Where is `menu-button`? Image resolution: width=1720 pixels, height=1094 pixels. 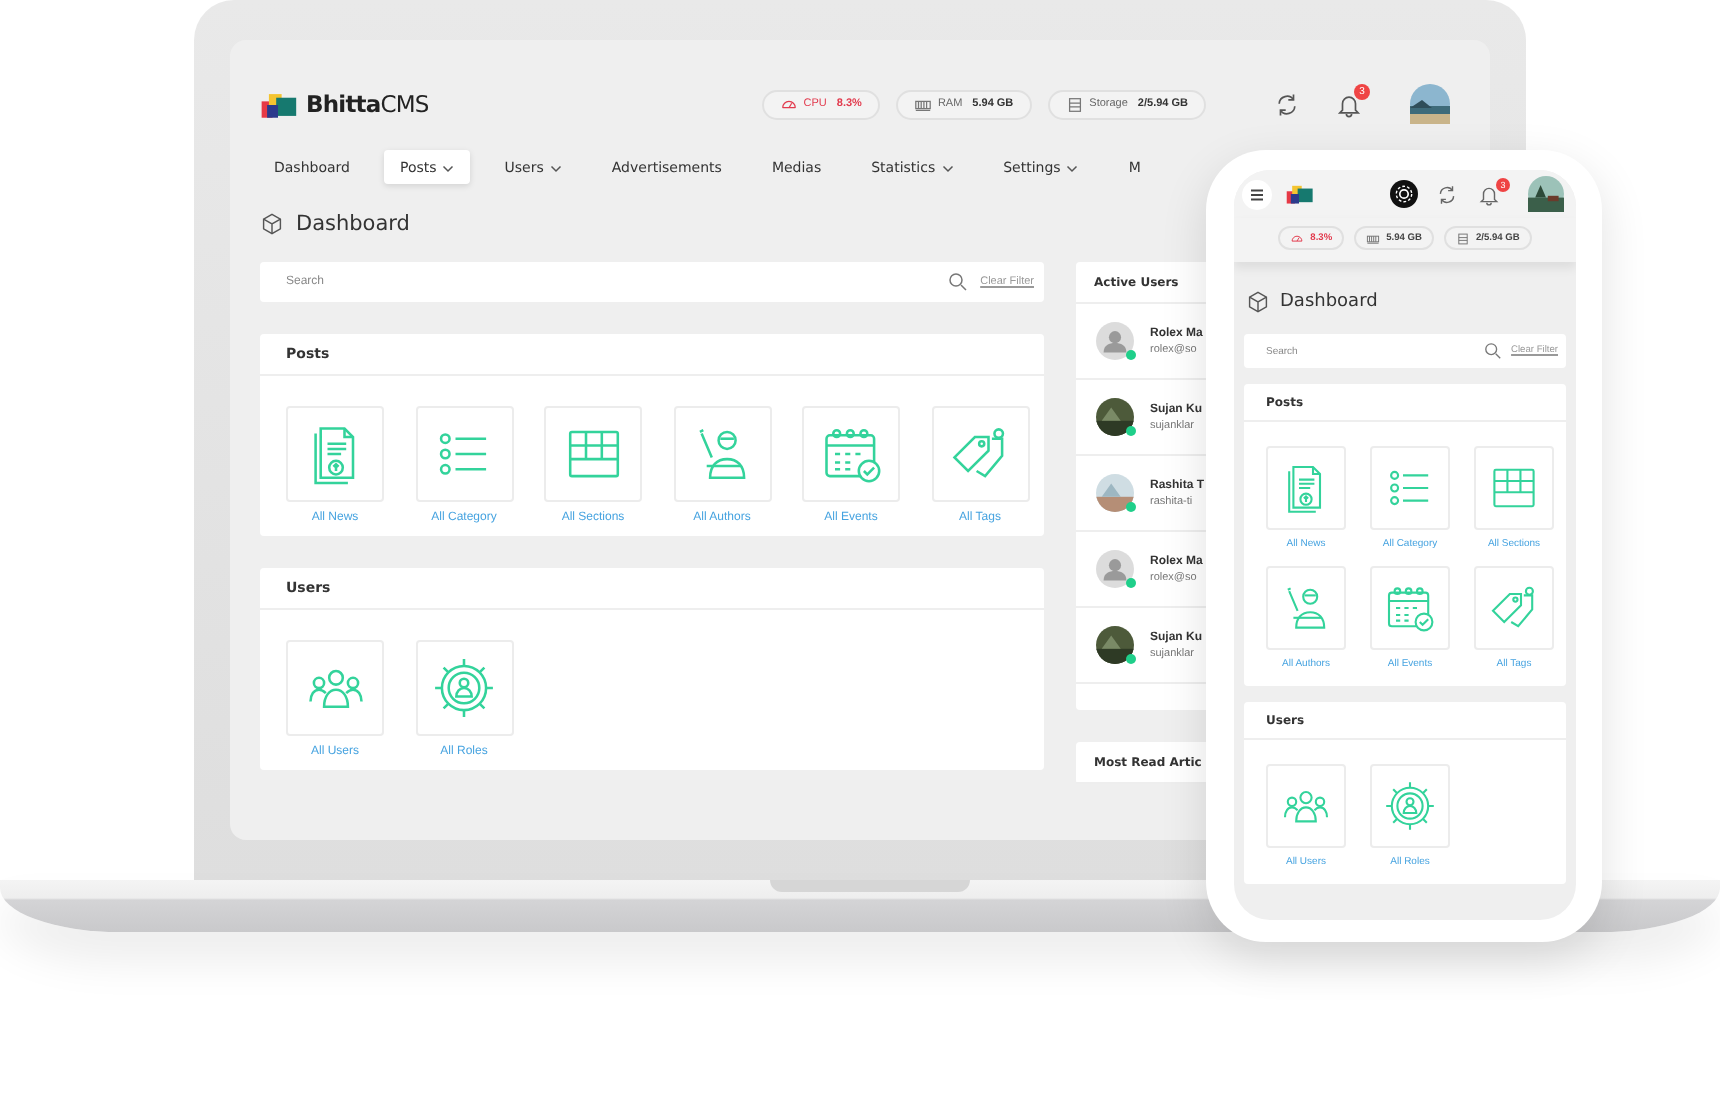 menu-button is located at coordinates (1257, 194).